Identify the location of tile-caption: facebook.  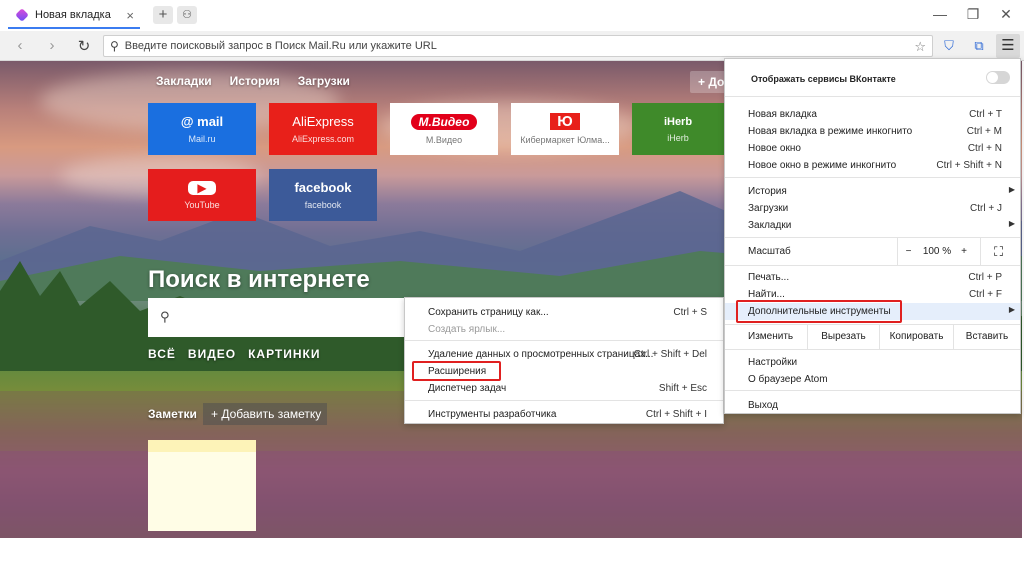
(323, 205).